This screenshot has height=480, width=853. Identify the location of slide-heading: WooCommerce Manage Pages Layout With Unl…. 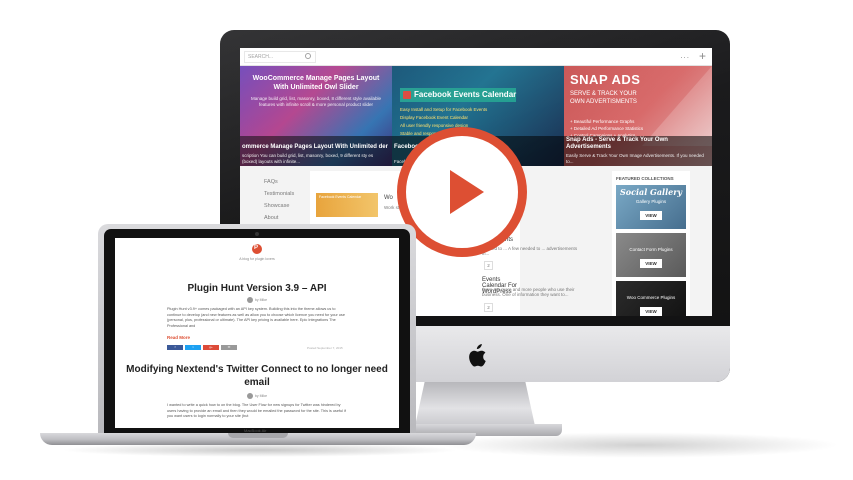
(316, 83).